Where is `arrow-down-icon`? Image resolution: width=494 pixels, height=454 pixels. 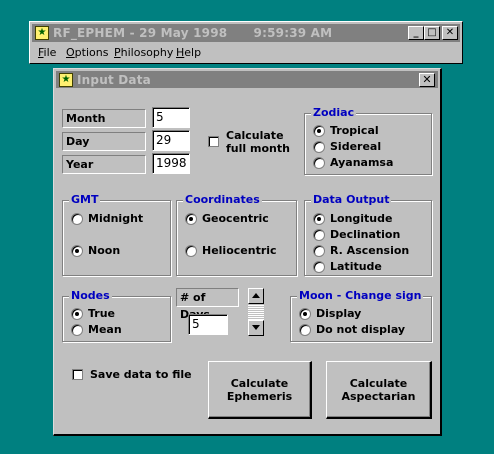
arrow-down-icon is located at coordinates (256, 327).